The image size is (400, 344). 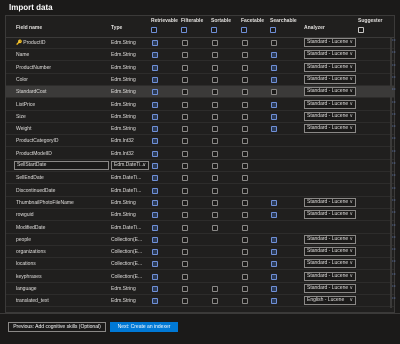 What do you see at coordinates (201, 228) in the screenshot?
I see `table-row: ModifiedDate Edm.DateTi... ···` at bounding box center [201, 228].